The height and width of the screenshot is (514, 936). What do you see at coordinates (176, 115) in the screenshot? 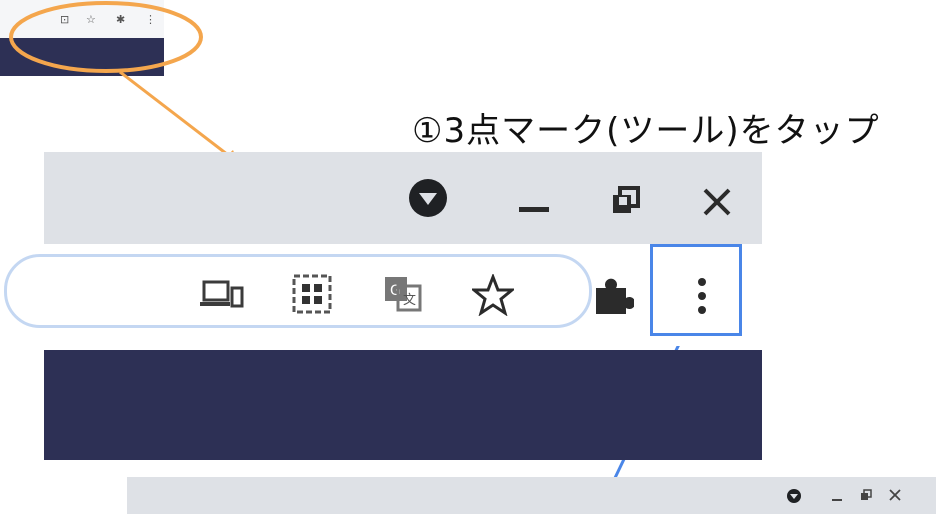
I see `orange-arrow-line` at bounding box center [176, 115].